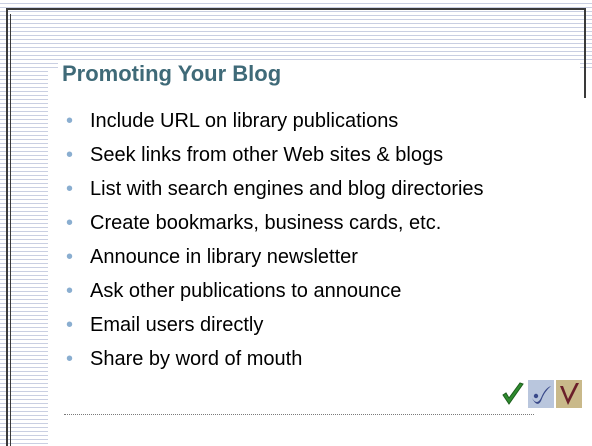  I want to click on bullet-text: Email users directly, so click(177, 325).